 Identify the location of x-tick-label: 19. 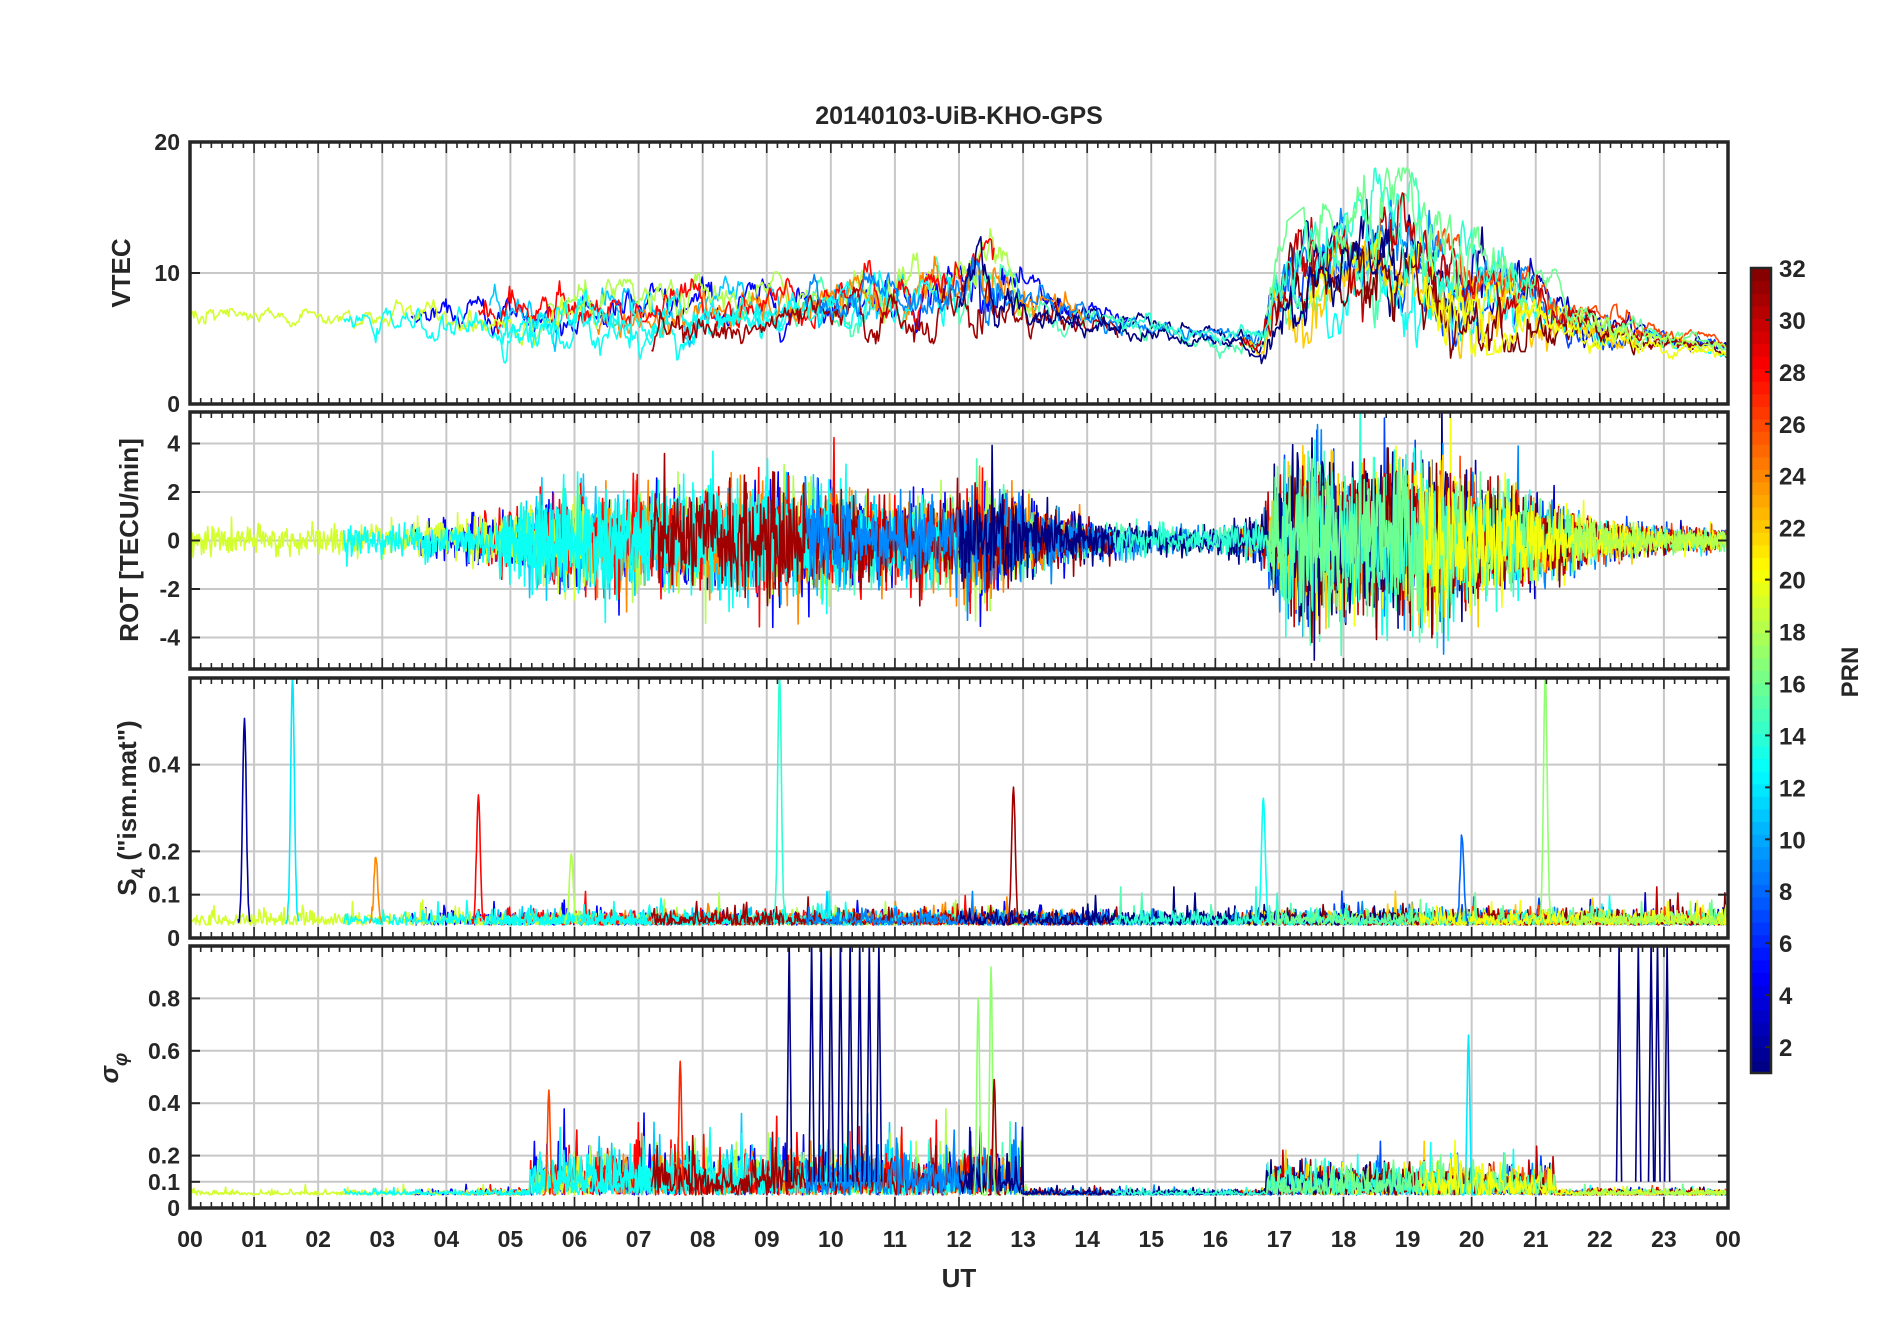
(1408, 1239).